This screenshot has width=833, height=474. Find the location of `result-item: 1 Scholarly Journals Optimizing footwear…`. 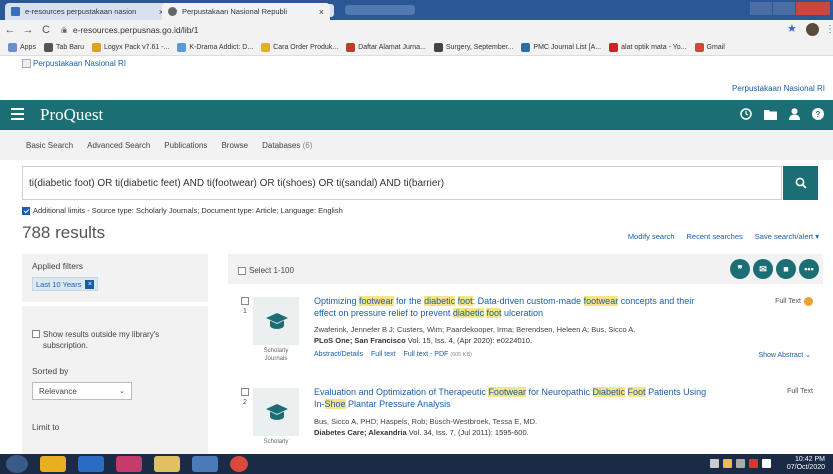

result-item: 1 Scholarly Journals Optimizing footwear… is located at coordinates (525, 335).